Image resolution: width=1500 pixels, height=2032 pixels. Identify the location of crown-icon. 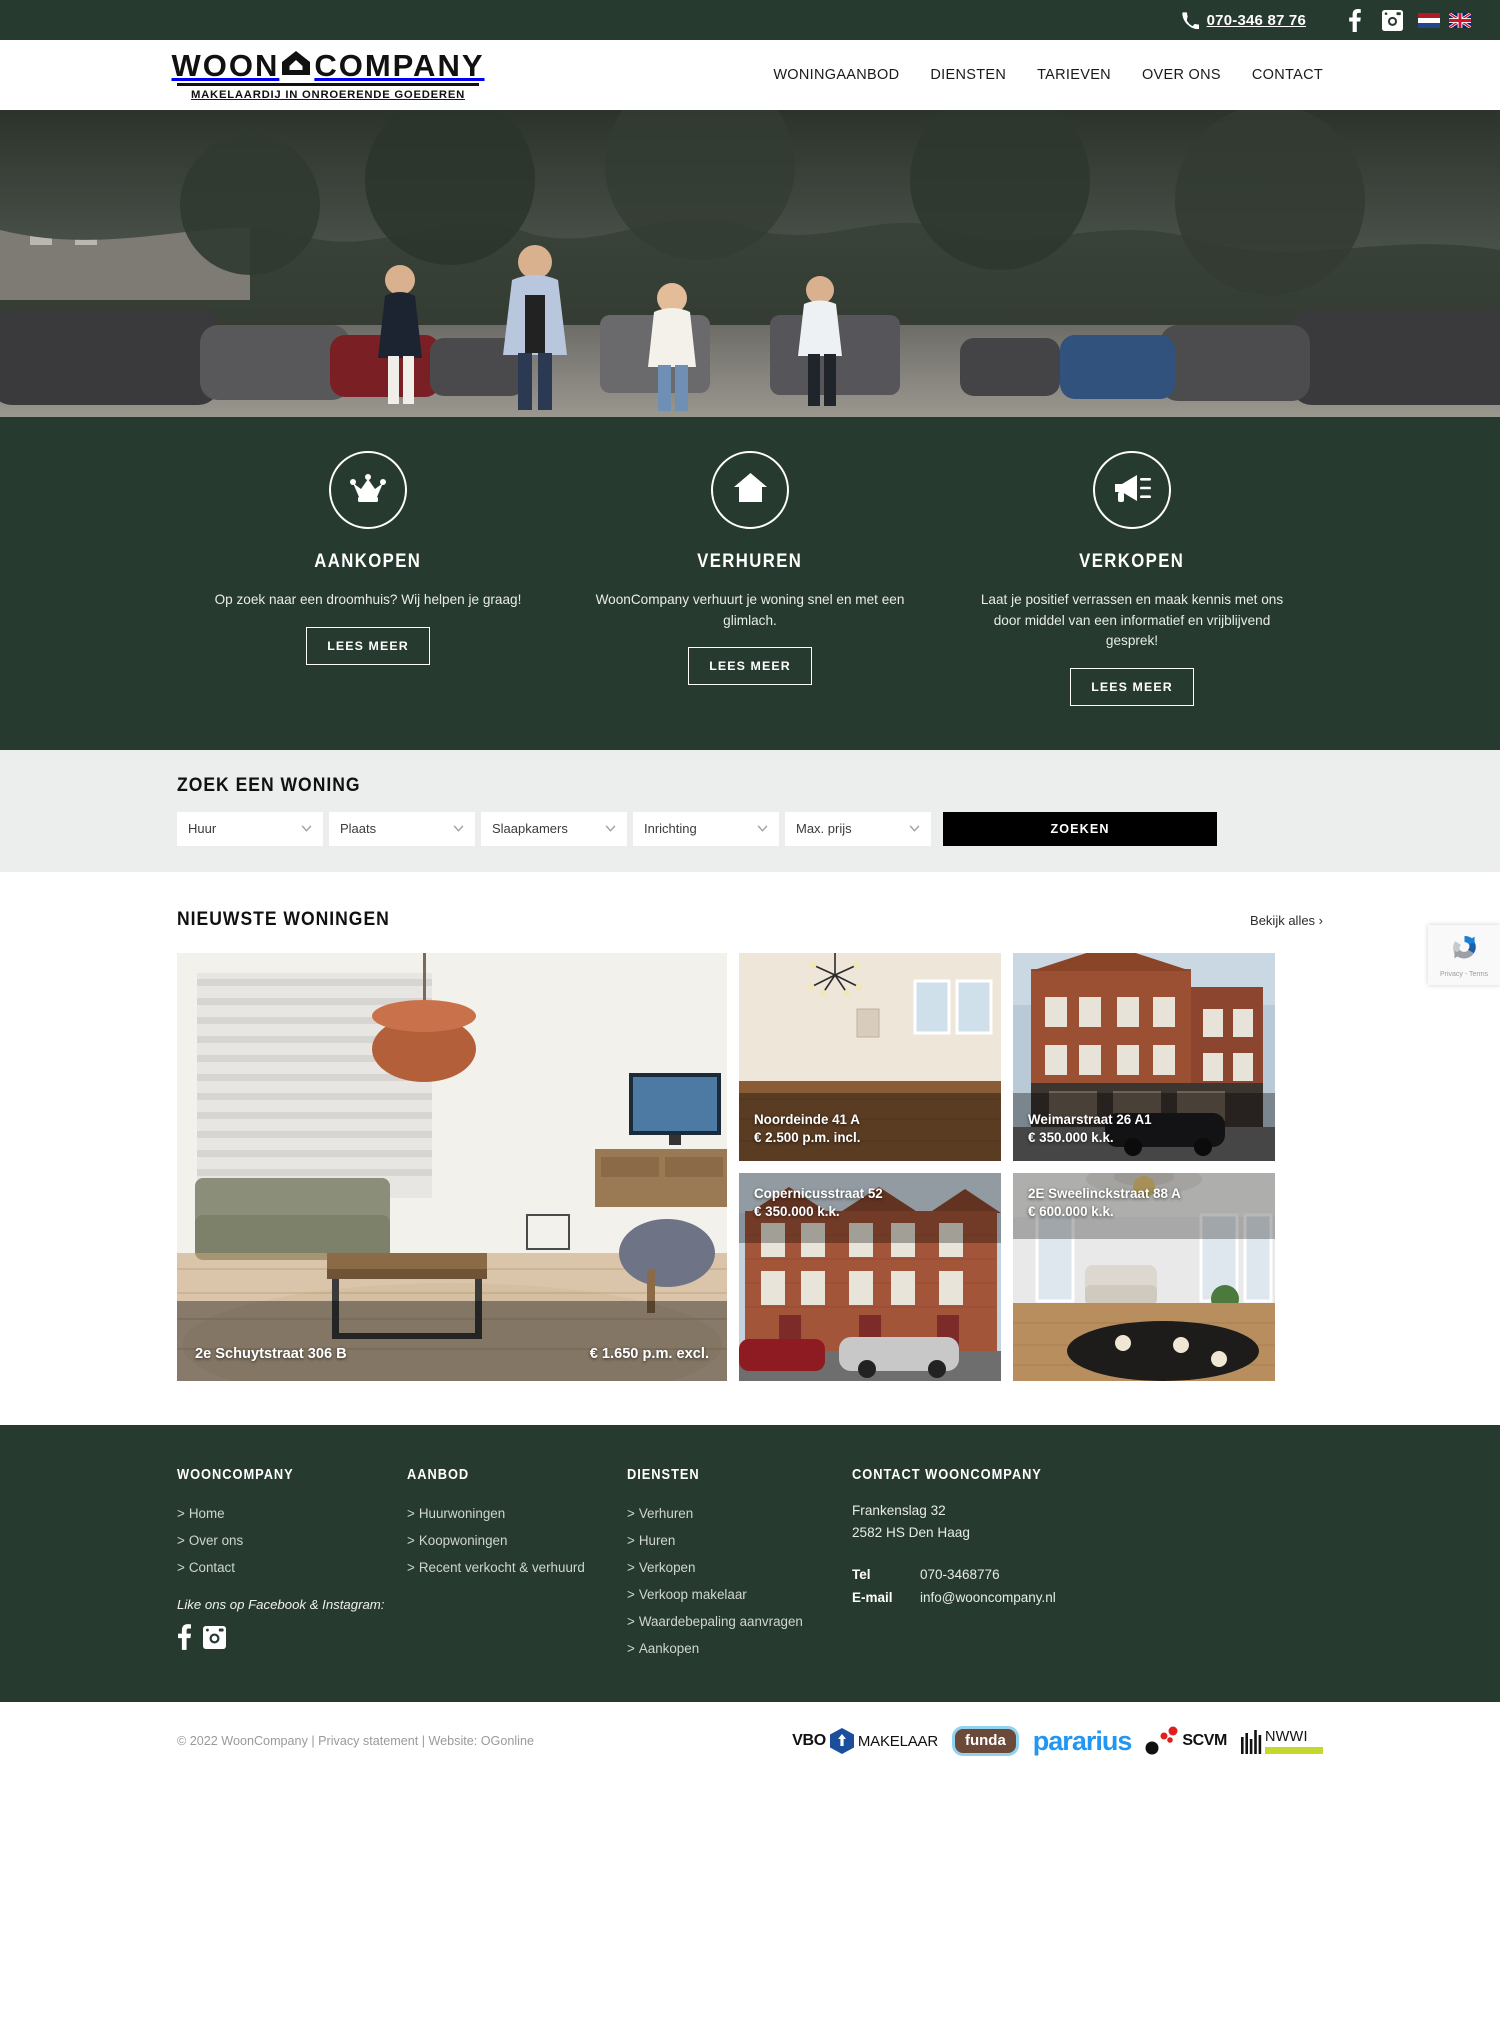
(368, 490).